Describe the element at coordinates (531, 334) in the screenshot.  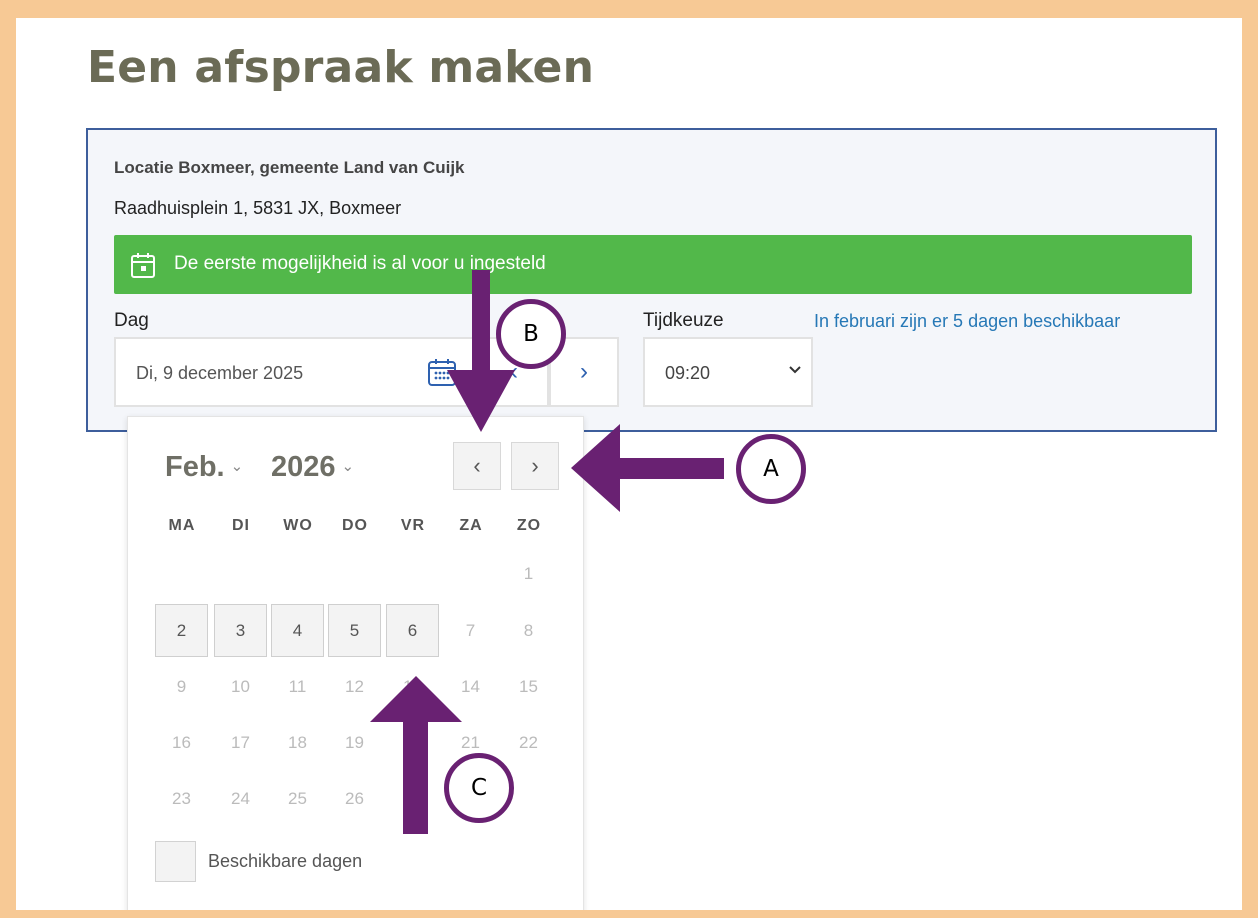
I see `marker-b: B` at that location.